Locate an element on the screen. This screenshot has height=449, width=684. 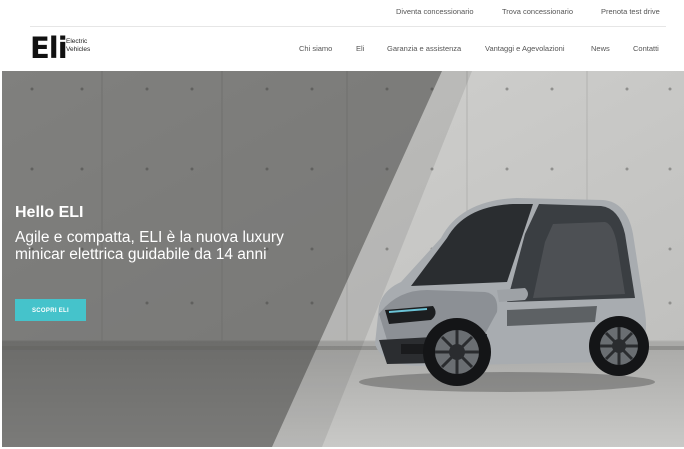
logo-line-electric: Electric is located at coordinates (77, 41).